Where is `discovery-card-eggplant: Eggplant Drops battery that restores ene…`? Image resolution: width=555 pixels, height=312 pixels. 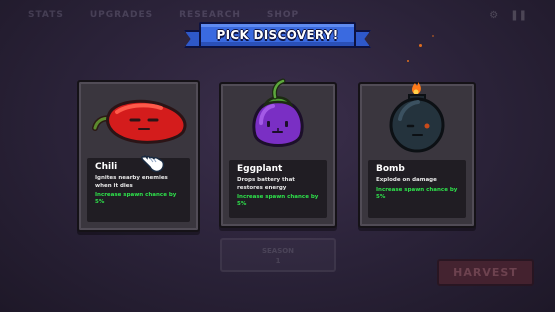 discovery-card-eggplant: Eggplant Drops battery that restores ene… is located at coordinates (278, 153).